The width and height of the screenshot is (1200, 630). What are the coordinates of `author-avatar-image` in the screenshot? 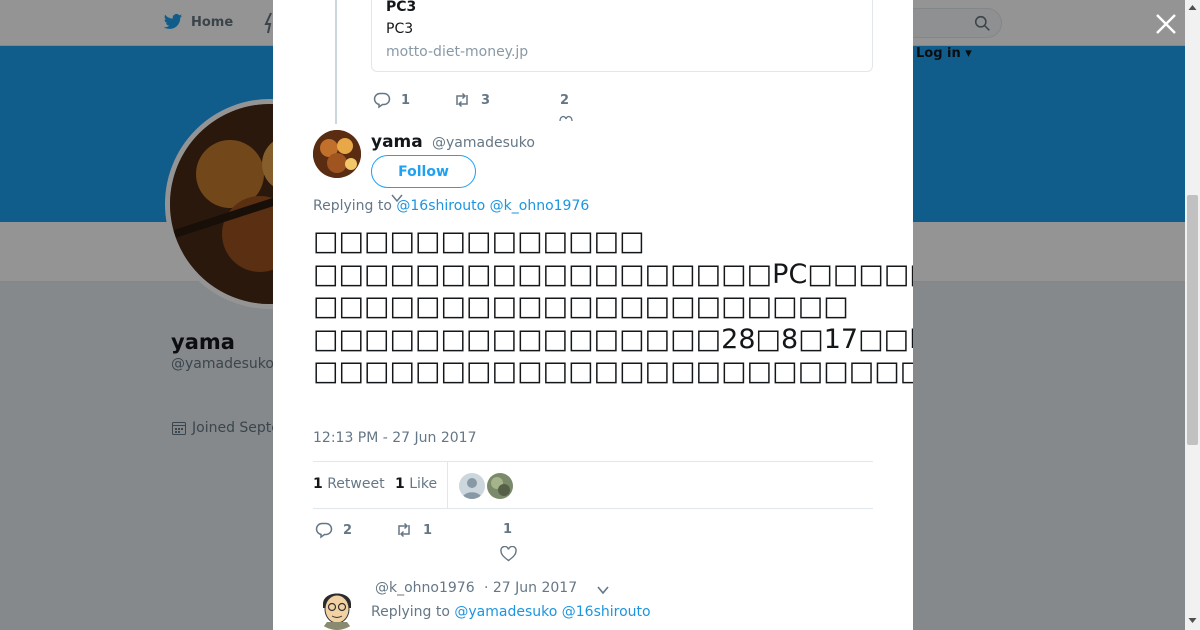 It's located at (337, 154).